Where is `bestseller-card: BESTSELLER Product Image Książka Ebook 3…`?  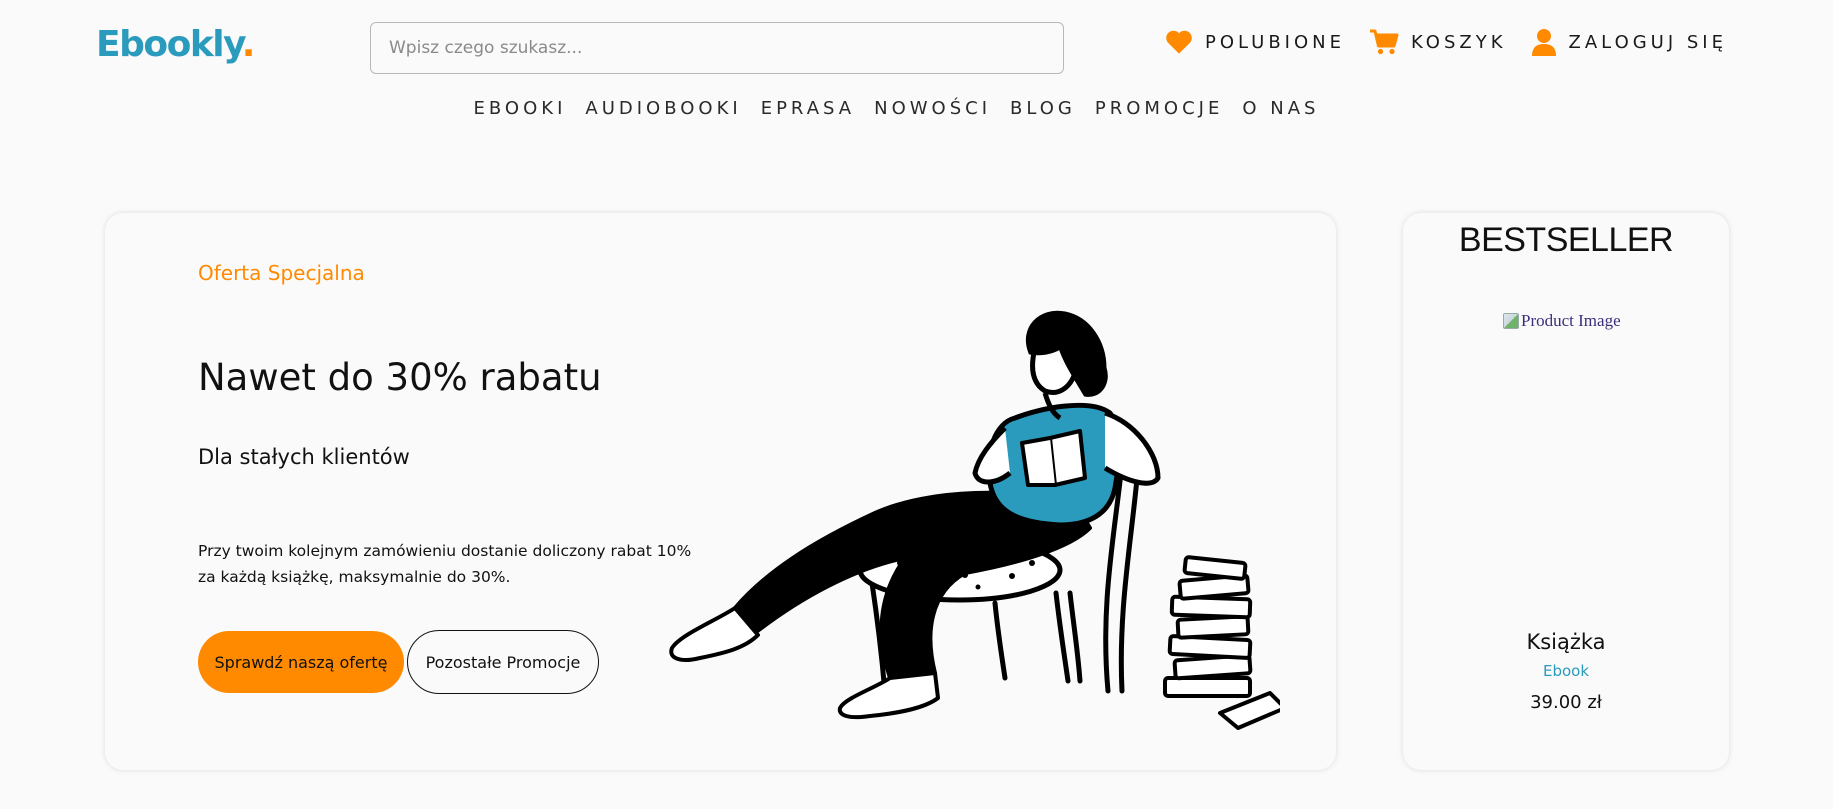 bestseller-card: BESTSELLER Product Image Książka Ebook 3… is located at coordinates (1566, 491).